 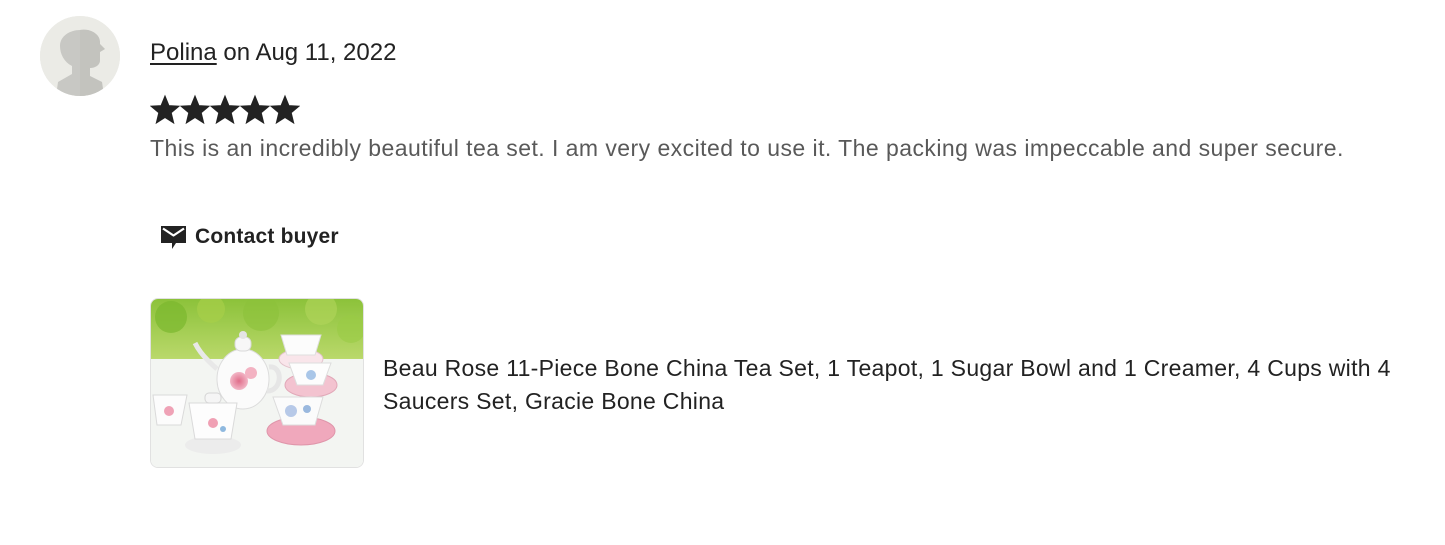 I want to click on star-rating, so click(x=225, y=110).